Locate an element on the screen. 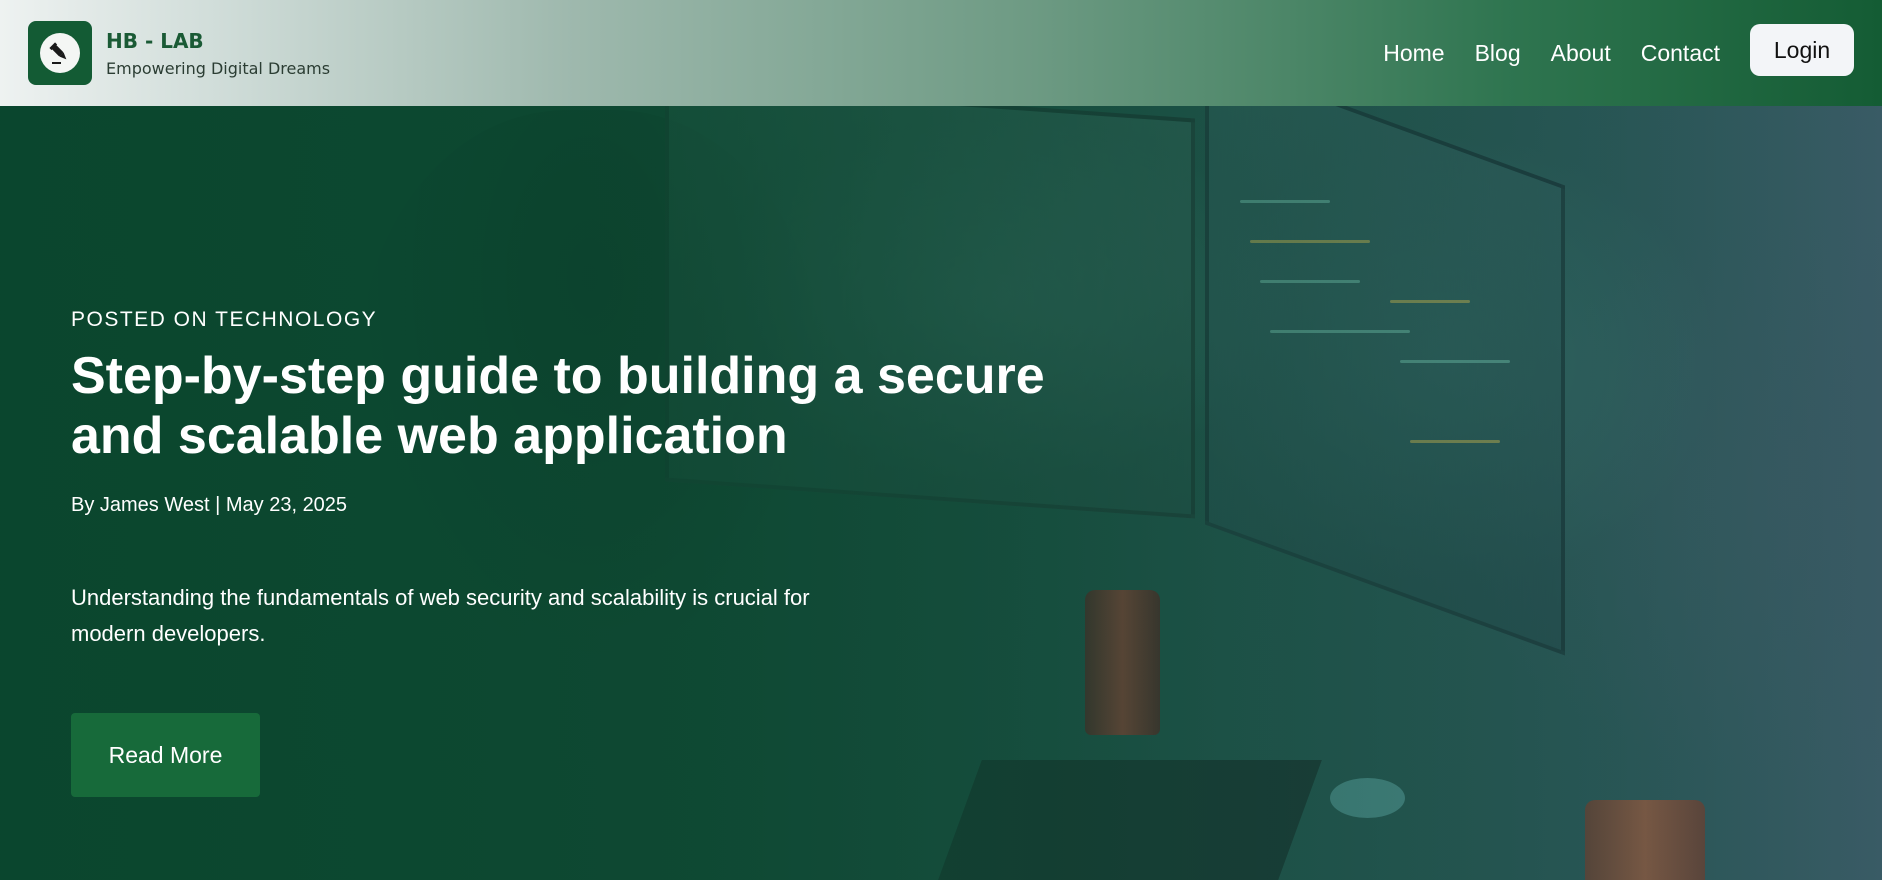 The image size is (1882, 880). brand: HB - LAB Empowering Digital Dreams is located at coordinates (218, 53).